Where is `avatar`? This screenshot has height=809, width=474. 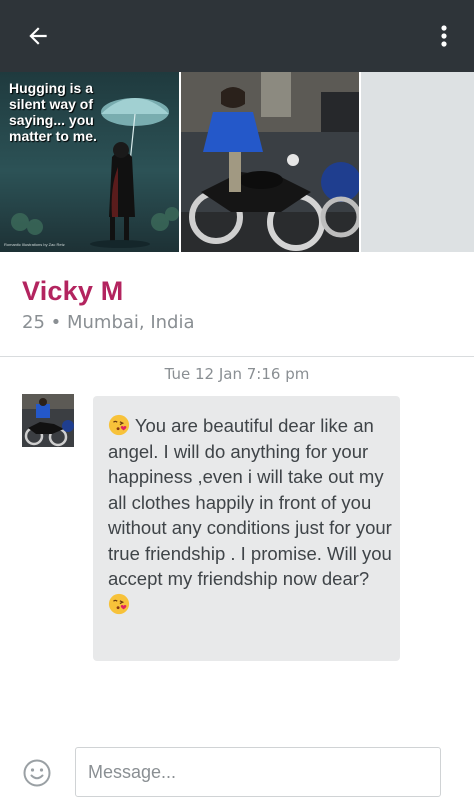
avatar is located at coordinates (48, 420).